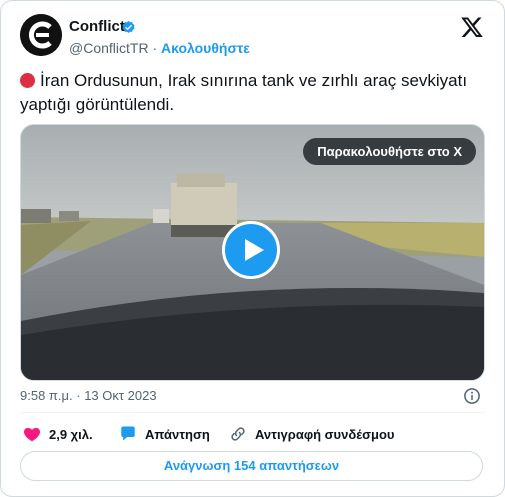  What do you see at coordinates (46, 395) in the screenshot?
I see `tweet-time: 9:58 π.μ.` at bounding box center [46, 395].